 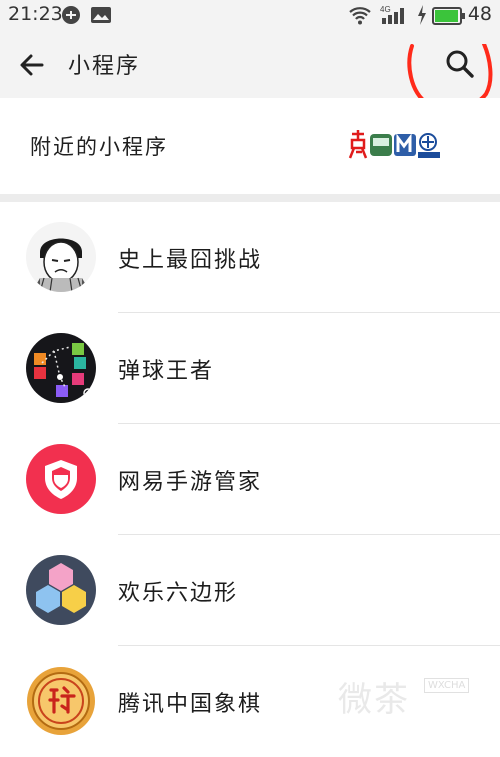 What do you see at coordinates (250, 146) in the screenshot?
I see `nearby-mini-programs-row: 附近的小程序` at bounding box center [250, 146].